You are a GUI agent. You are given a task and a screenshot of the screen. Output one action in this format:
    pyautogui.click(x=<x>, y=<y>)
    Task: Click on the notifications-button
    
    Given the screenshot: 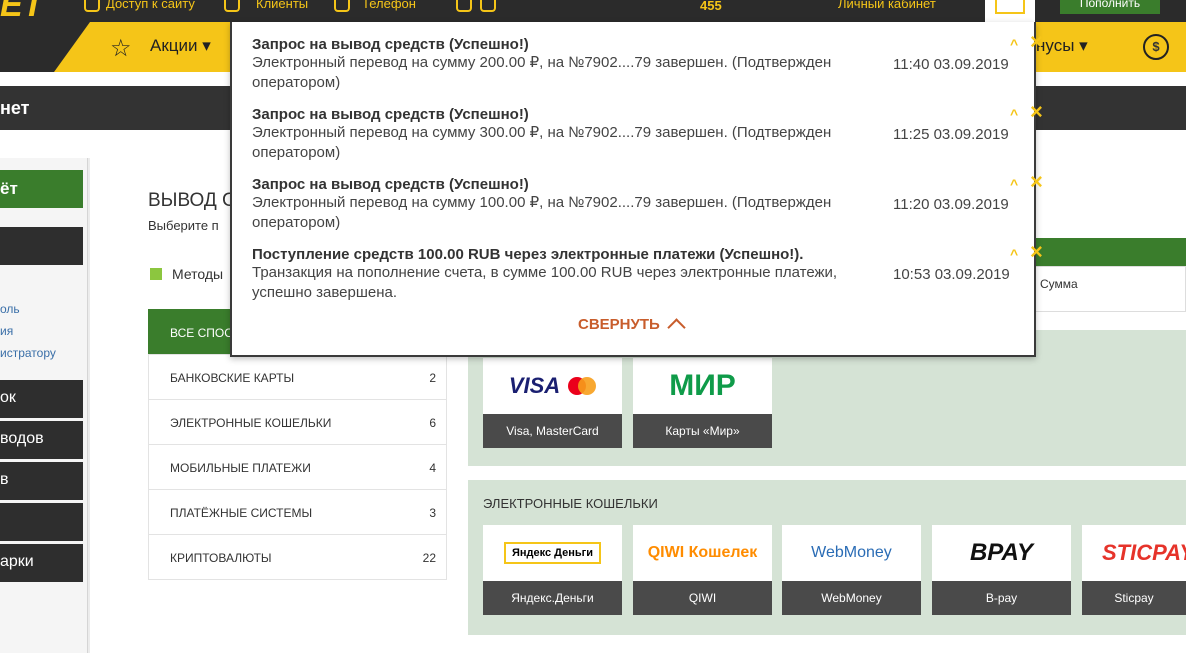 What is the action you would take?
    pyautogui.click(x=1010, y=11)
    